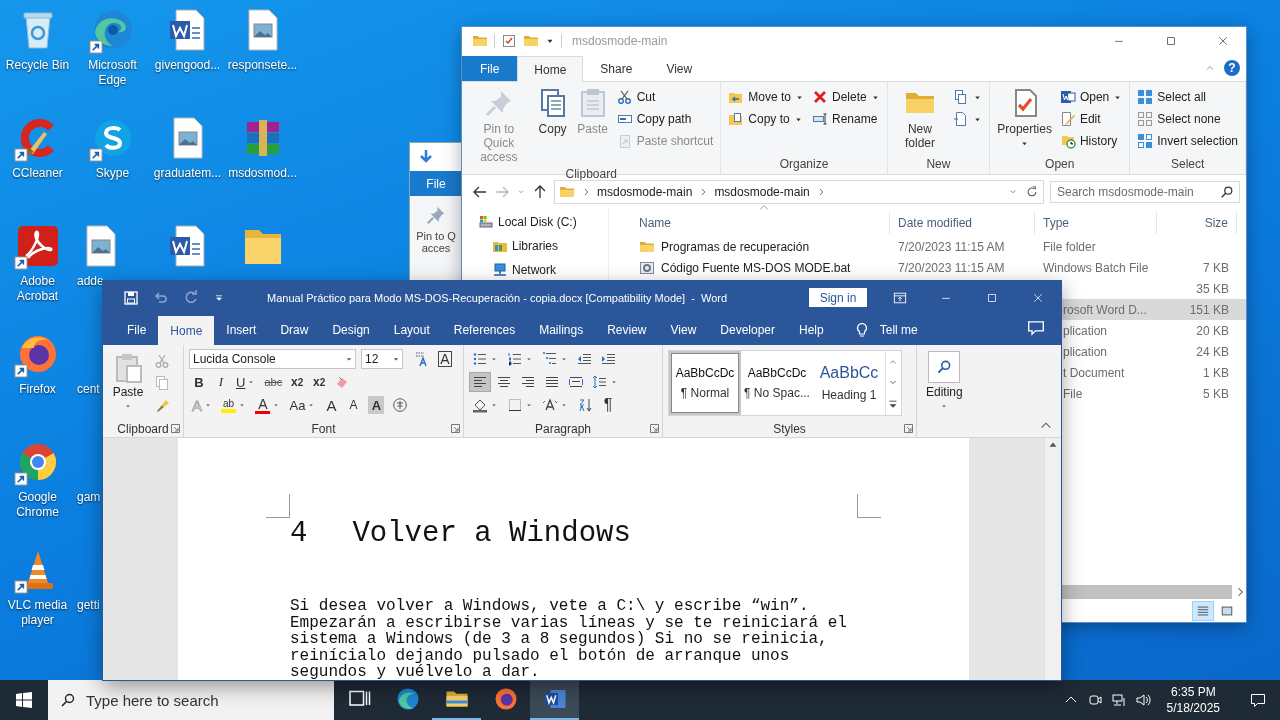 This screenshot has width=1280, height=720. What do you see at coordinates (131, 297) in the screenshot?
I see `save-icon` at bounding box center [131, 297].